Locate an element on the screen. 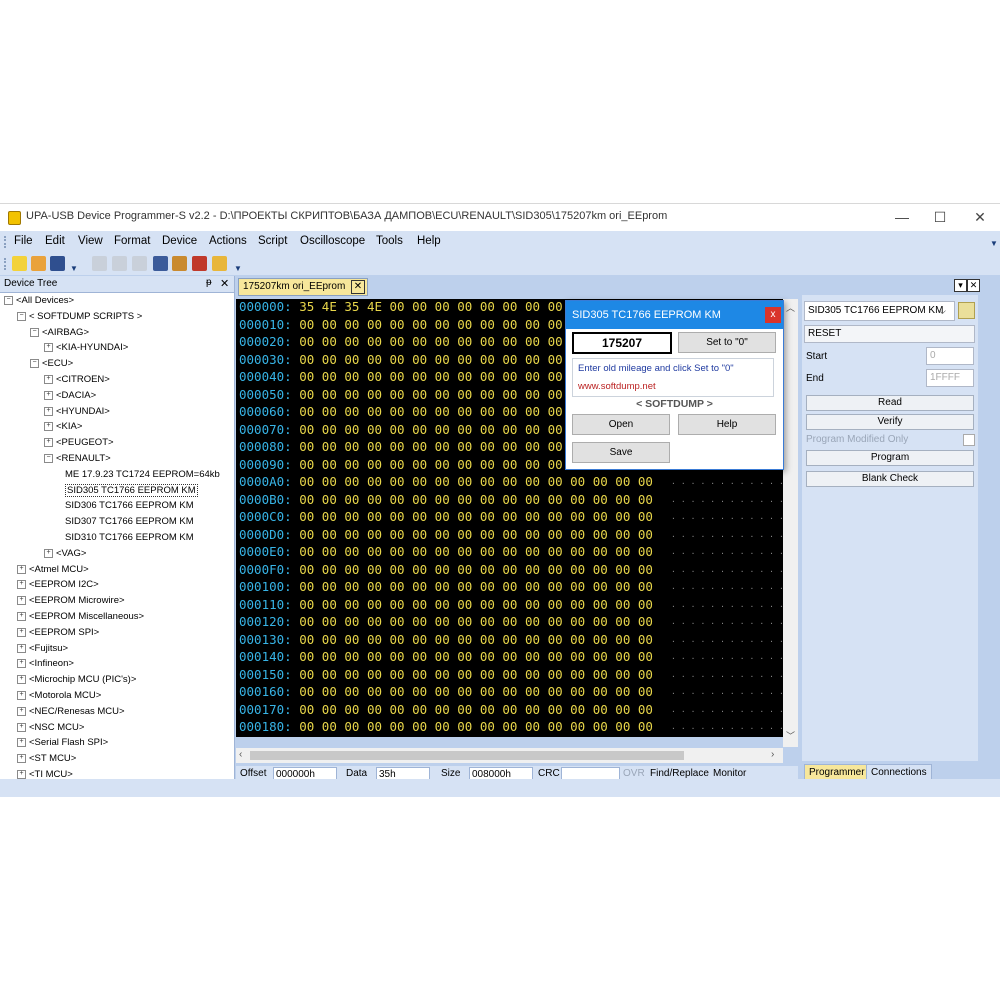 This screenshot has width=1000, height=1000. tree-node: + <DACIA> is located at coordinates (70, 395).